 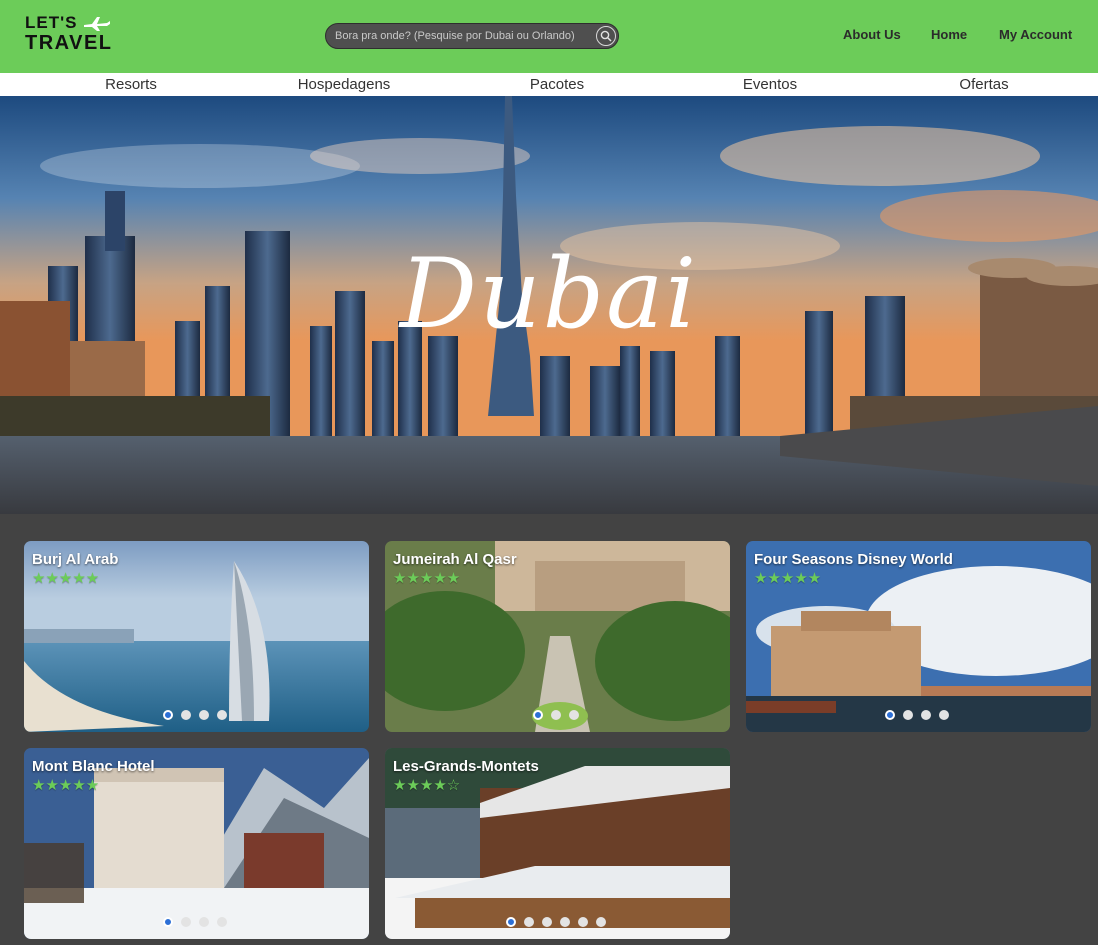 I want to click on hotel-card-four-seasons-disney-world: Four Seasons Disney World ★★★★★, so click(x=918, y=636).